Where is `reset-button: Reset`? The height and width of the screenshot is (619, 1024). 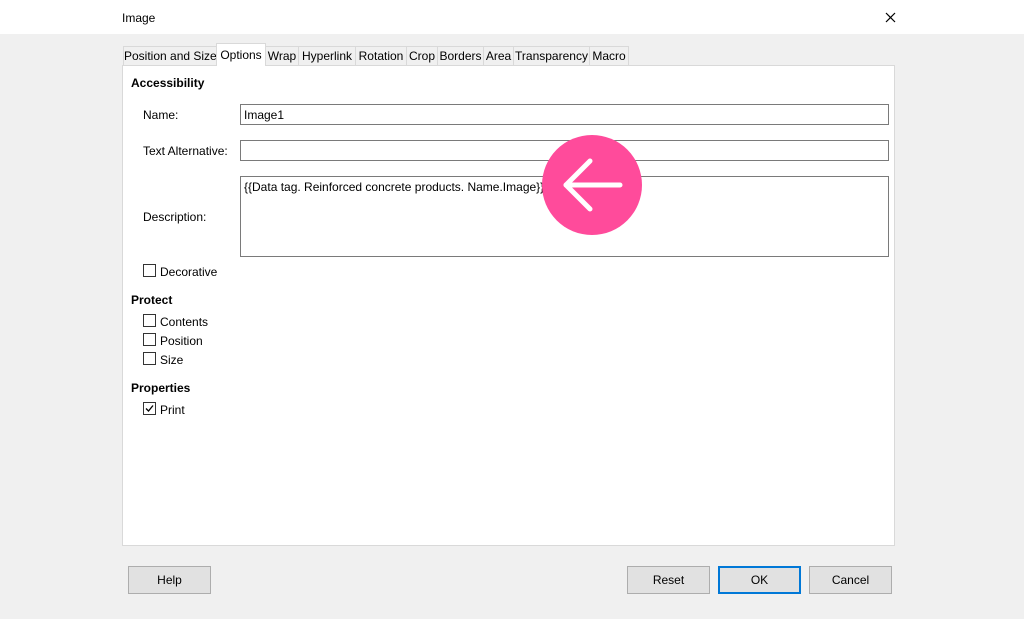
reset-button: Reset is located at coordinates (668, 580).